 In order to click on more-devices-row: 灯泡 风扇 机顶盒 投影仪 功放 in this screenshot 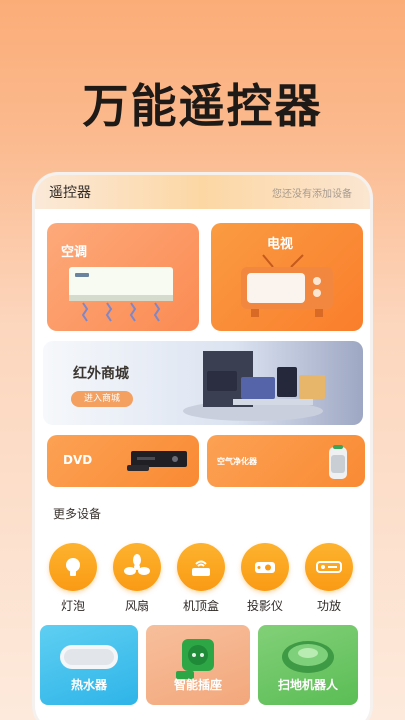, I will do `click(203, 578)`.